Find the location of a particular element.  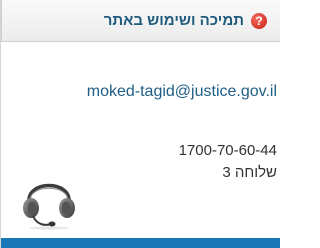

support-phone: 1700-70-60-44 is located at coordinates (227, 150).